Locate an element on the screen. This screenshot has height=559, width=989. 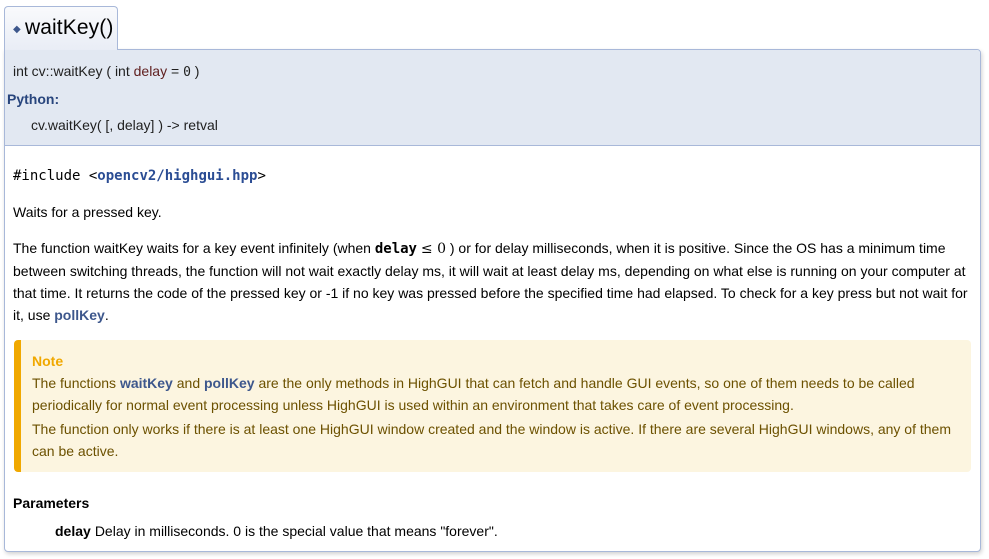
note-title: Note is located at coordinates (48, 361).